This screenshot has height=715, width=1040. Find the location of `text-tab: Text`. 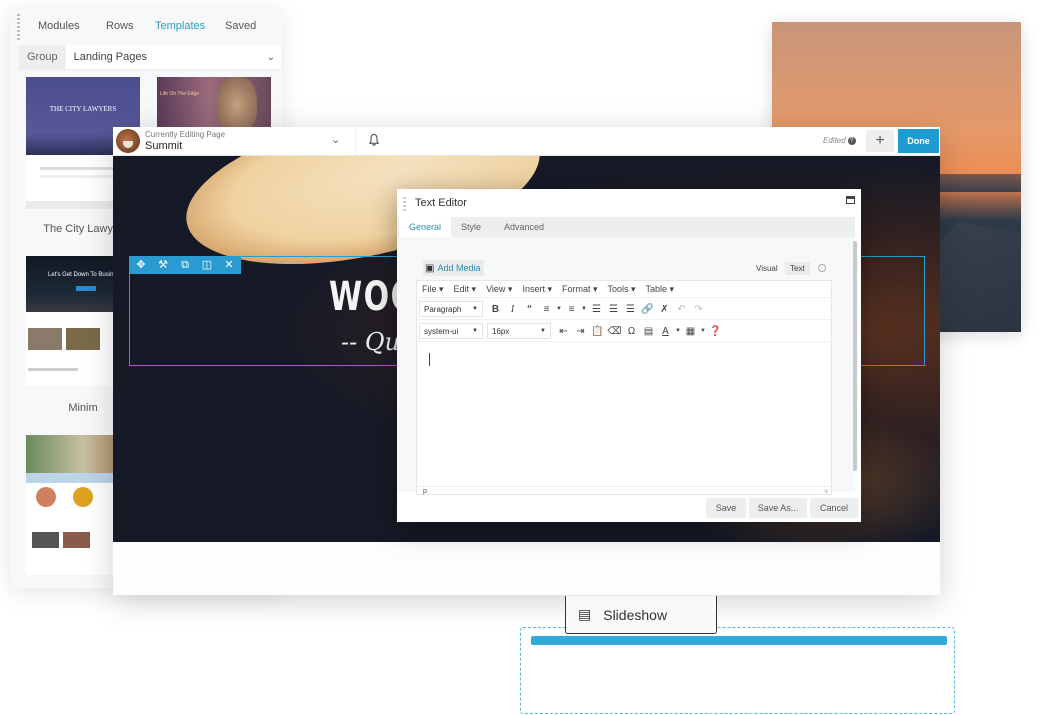

text-tab: Text is located at coordinates (797, 268).